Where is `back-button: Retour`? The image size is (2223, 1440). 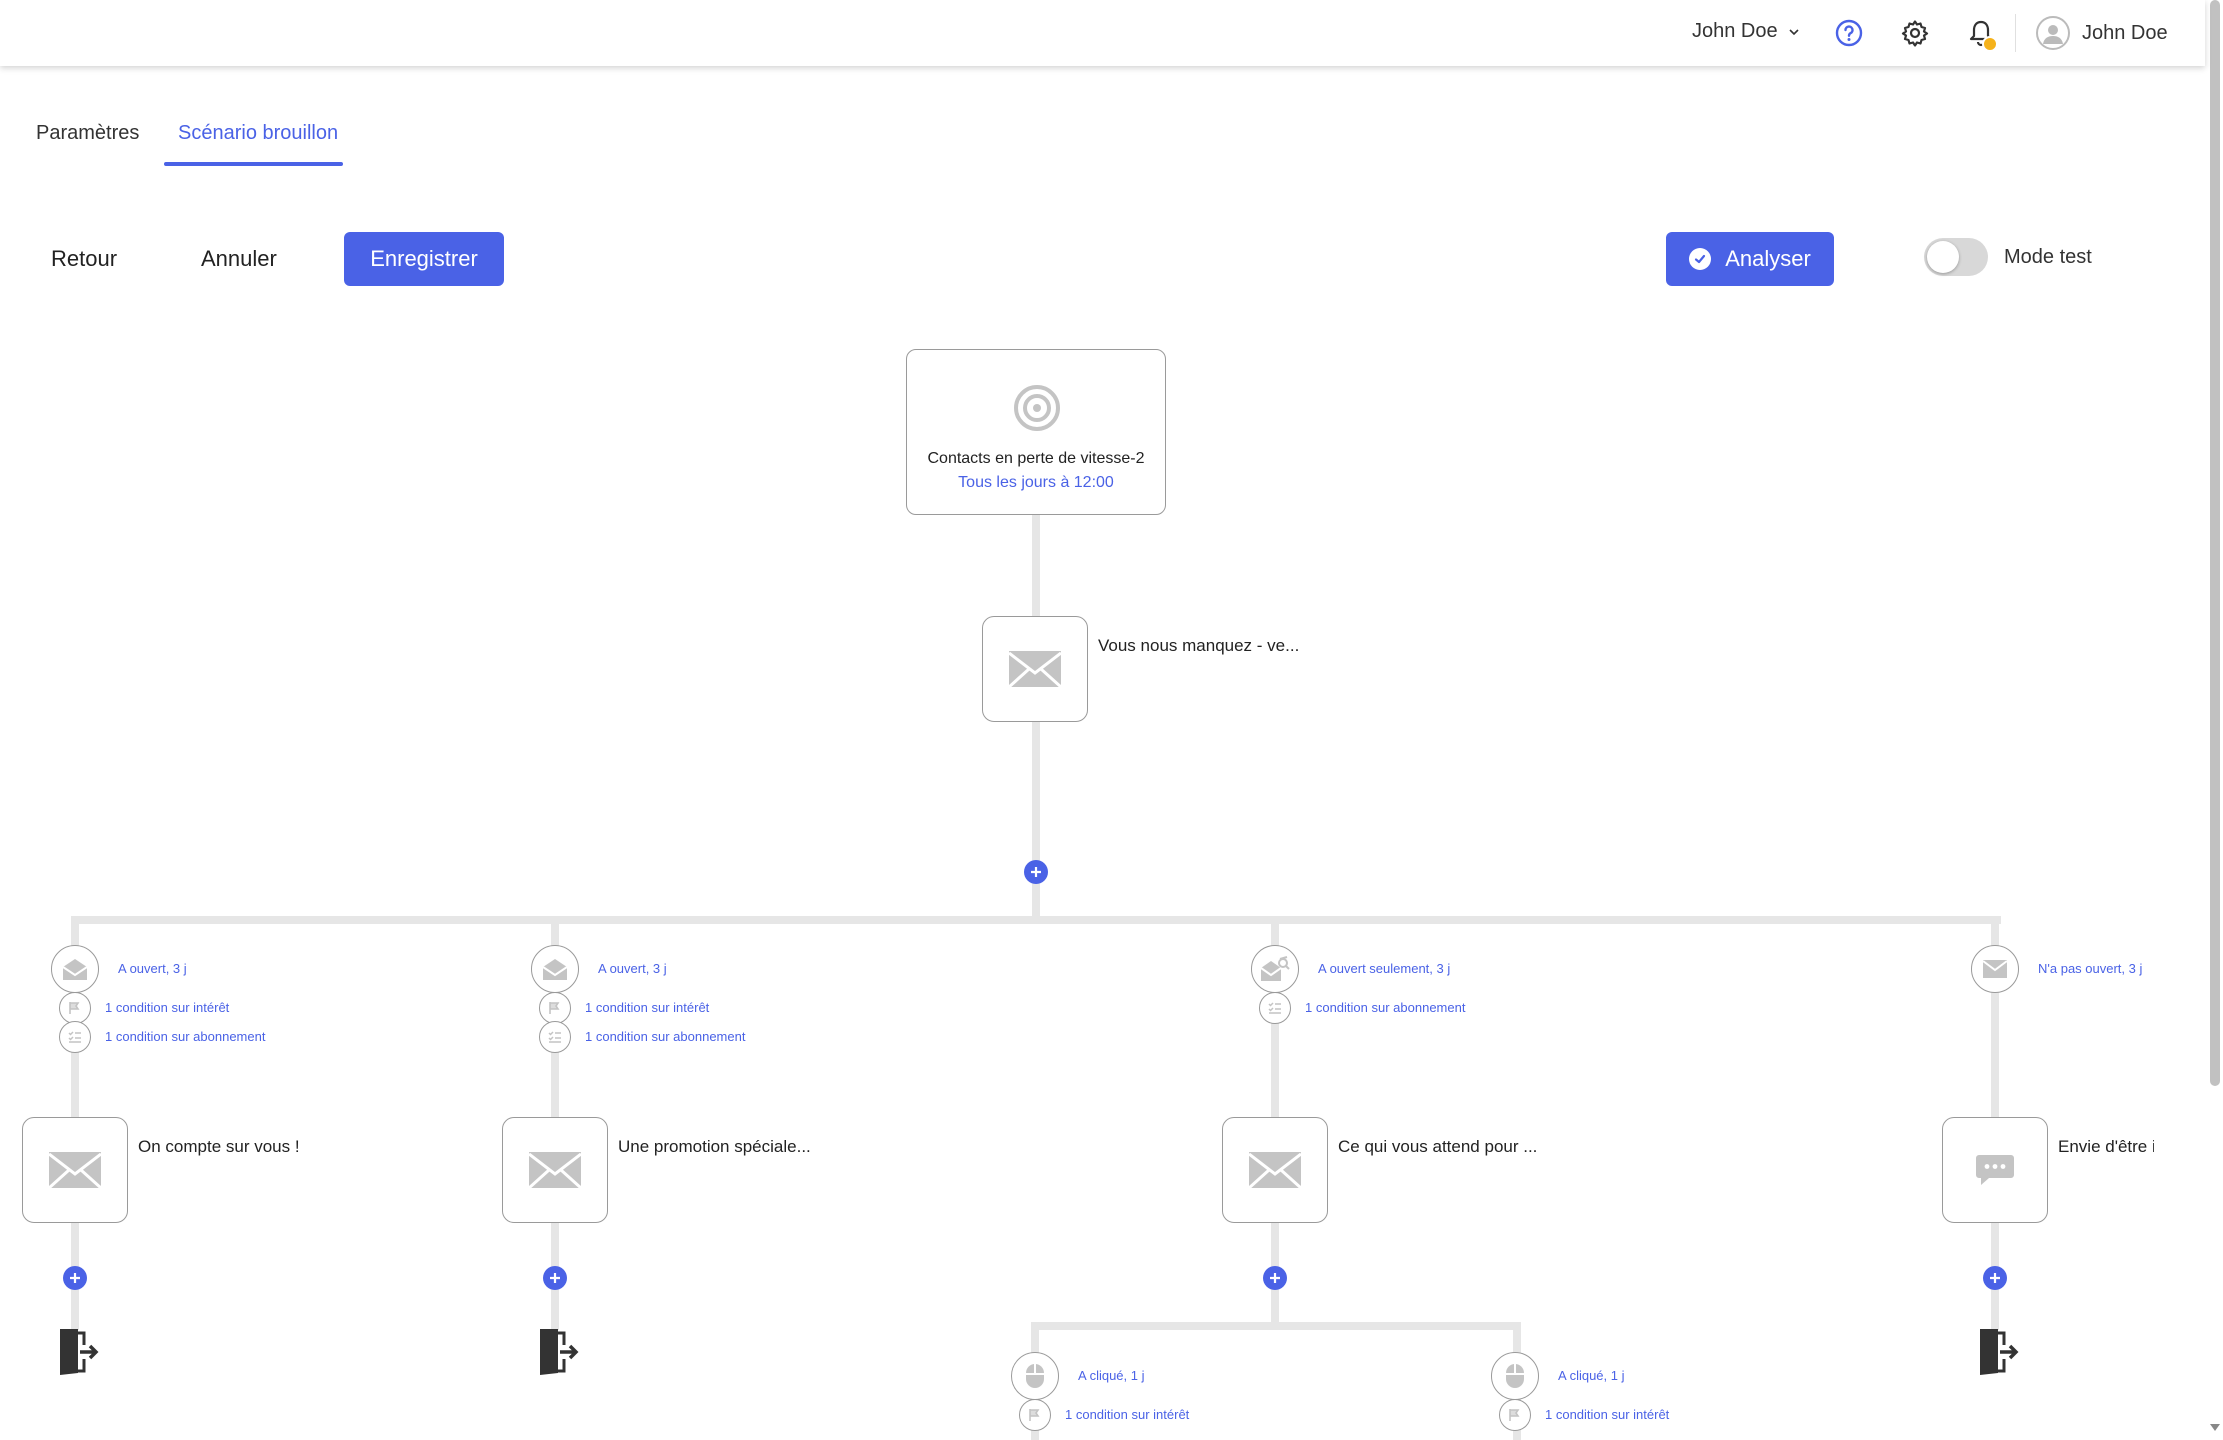 back-button: Retour is located at coordinates (84, 259).